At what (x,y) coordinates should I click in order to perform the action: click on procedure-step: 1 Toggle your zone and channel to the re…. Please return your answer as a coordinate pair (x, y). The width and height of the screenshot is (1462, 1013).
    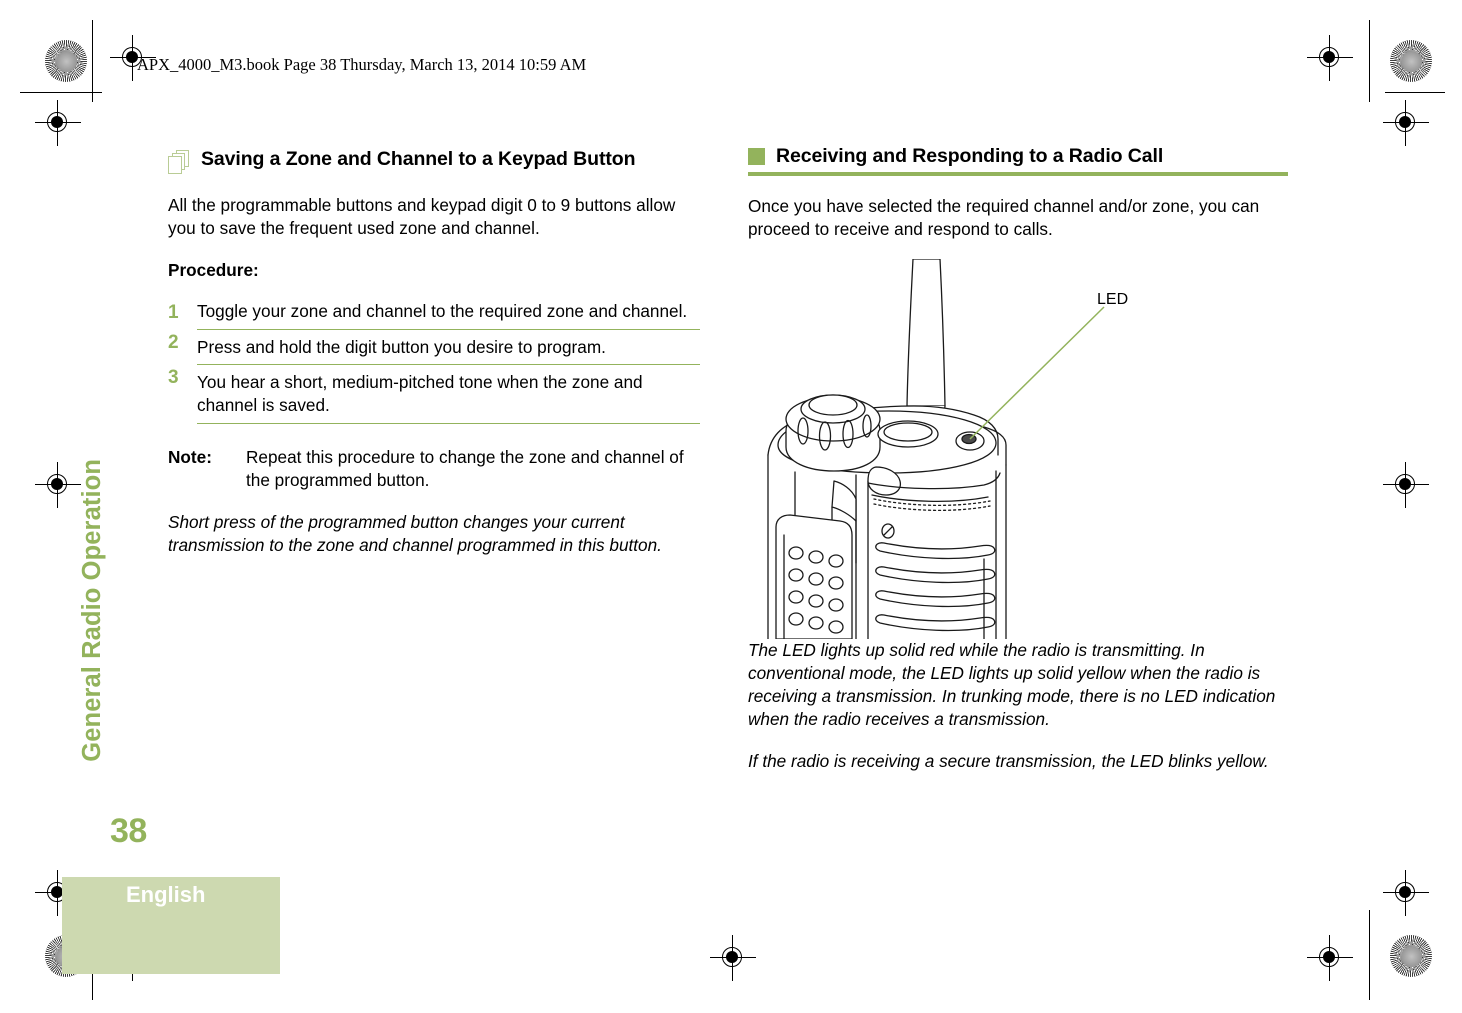
    Looking at the image, I should click on (434, 315).